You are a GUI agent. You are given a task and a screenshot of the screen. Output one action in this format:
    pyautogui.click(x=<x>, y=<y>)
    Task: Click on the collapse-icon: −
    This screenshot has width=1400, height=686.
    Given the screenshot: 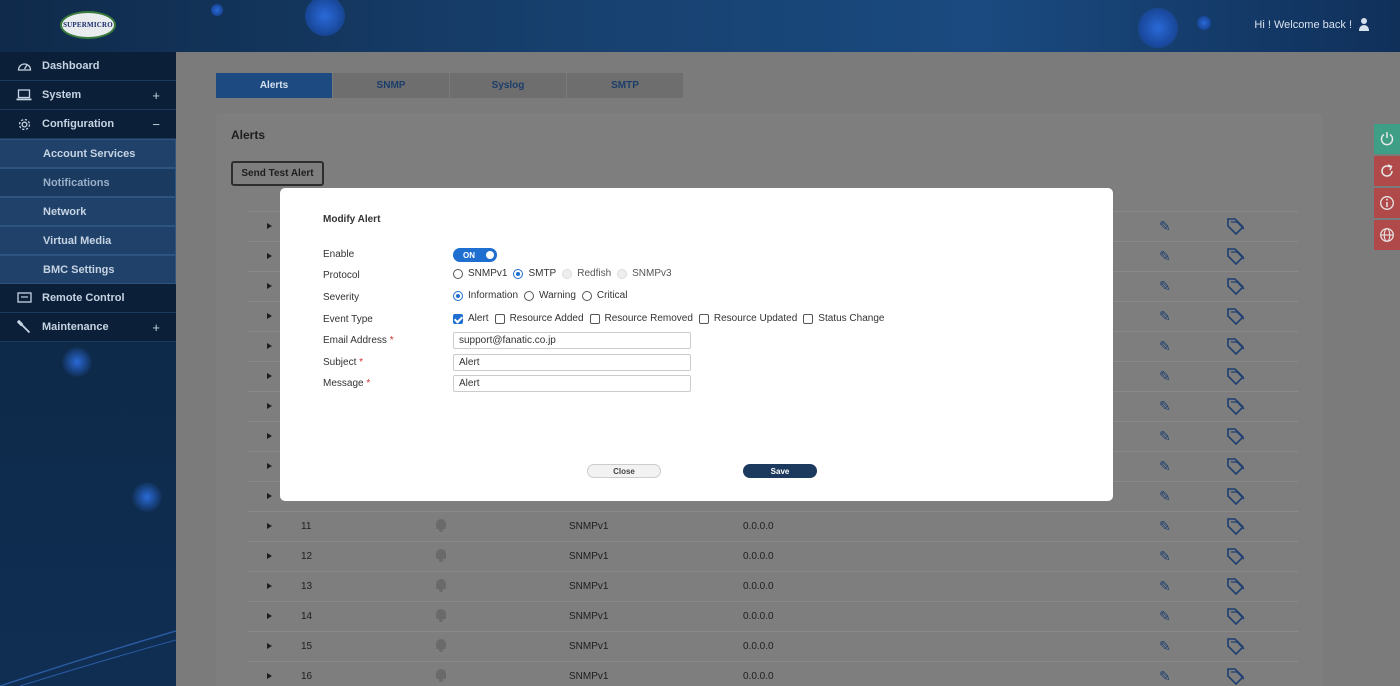 What is the action you would take?
    pyautogui.click(x=156, y=124)
    